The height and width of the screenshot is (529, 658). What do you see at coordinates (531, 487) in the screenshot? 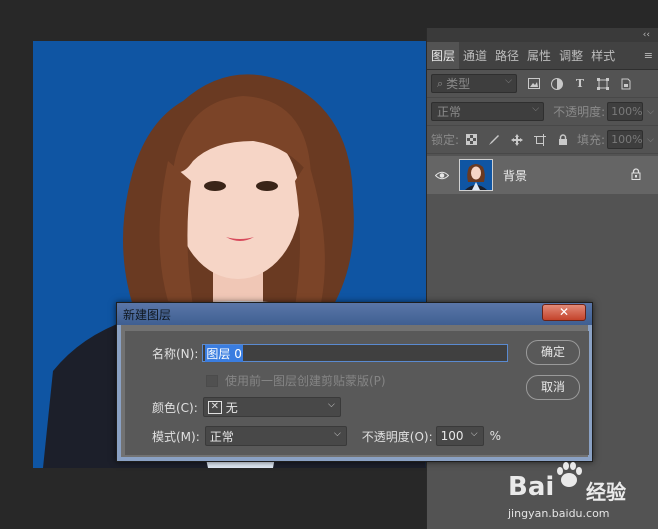
I see `watermark-logo: Bai` at bounding box center [531, 487].